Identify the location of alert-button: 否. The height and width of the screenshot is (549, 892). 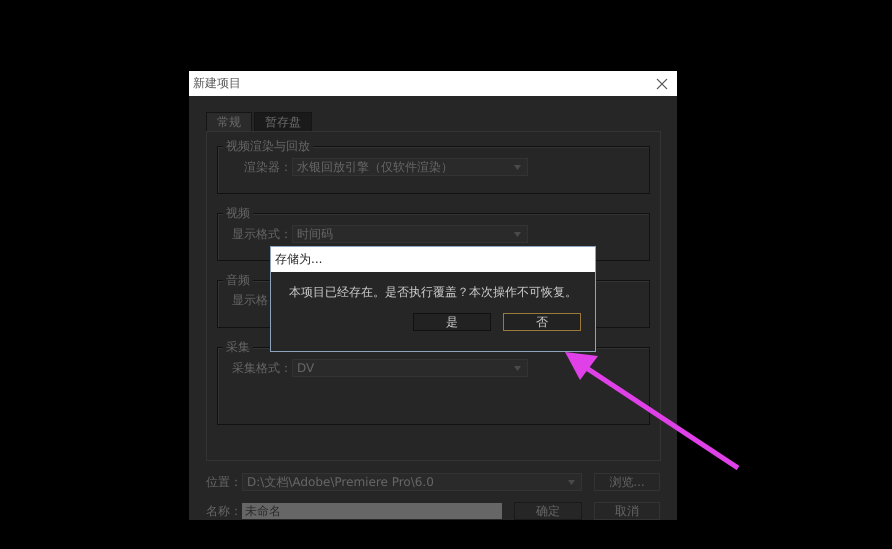
(542, 322).